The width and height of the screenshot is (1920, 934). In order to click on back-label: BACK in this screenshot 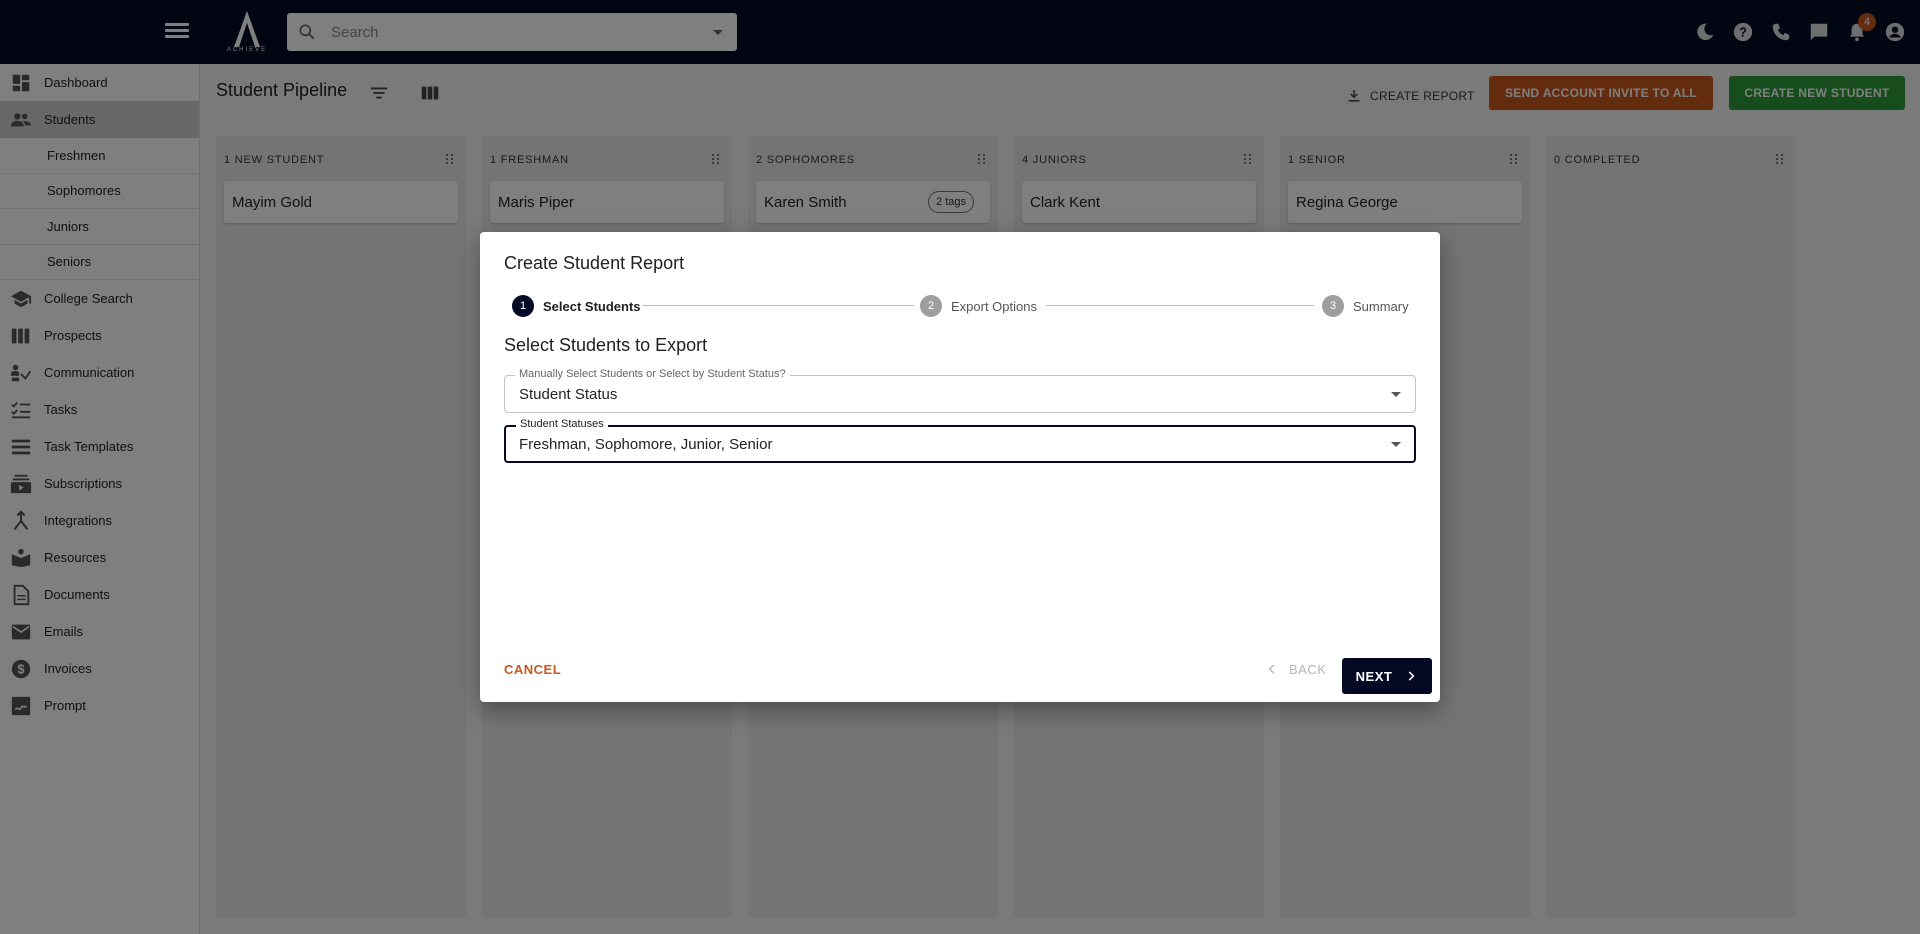, I will do `click(1308, 669)`.